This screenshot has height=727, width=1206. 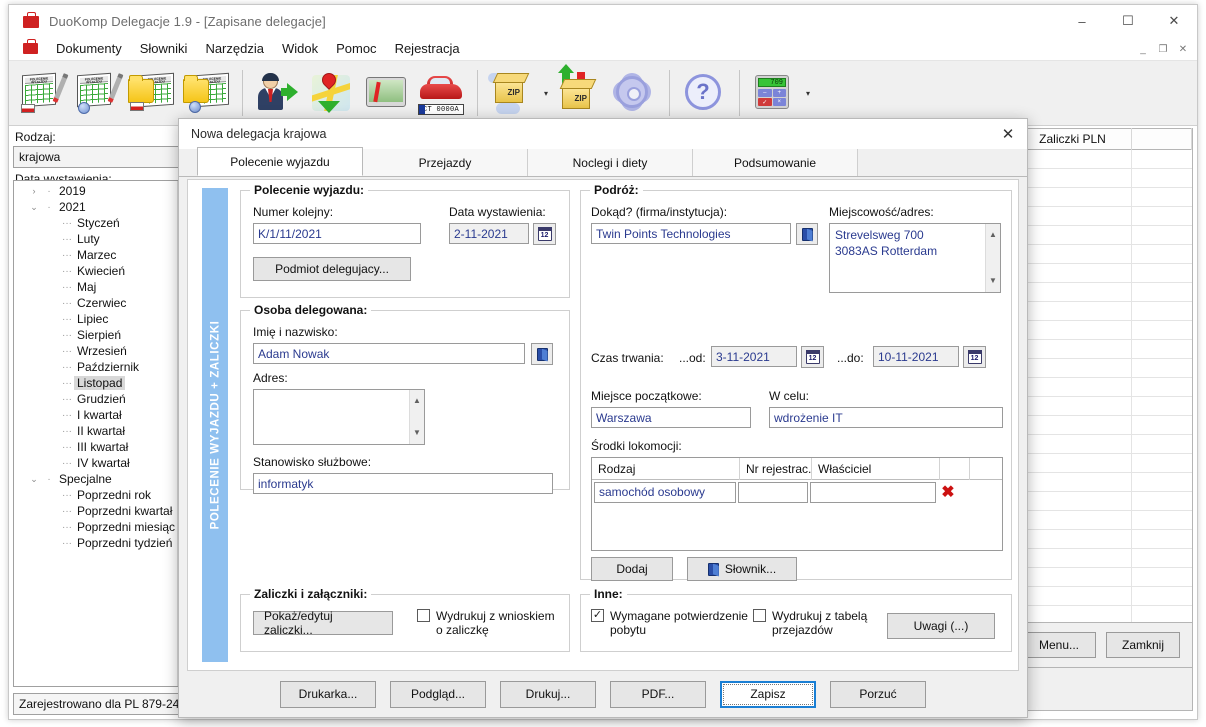 What do you see at coordinates (276, 93) in the screenshot?
I see `toolbar-employees-button` at bounding box center [276, 93].